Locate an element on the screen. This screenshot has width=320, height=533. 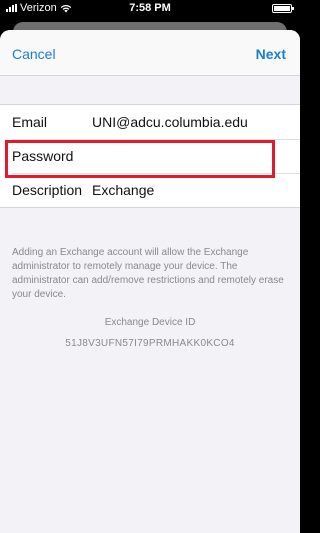
cancel-button: Cancel is located at coordinates (34, 54).